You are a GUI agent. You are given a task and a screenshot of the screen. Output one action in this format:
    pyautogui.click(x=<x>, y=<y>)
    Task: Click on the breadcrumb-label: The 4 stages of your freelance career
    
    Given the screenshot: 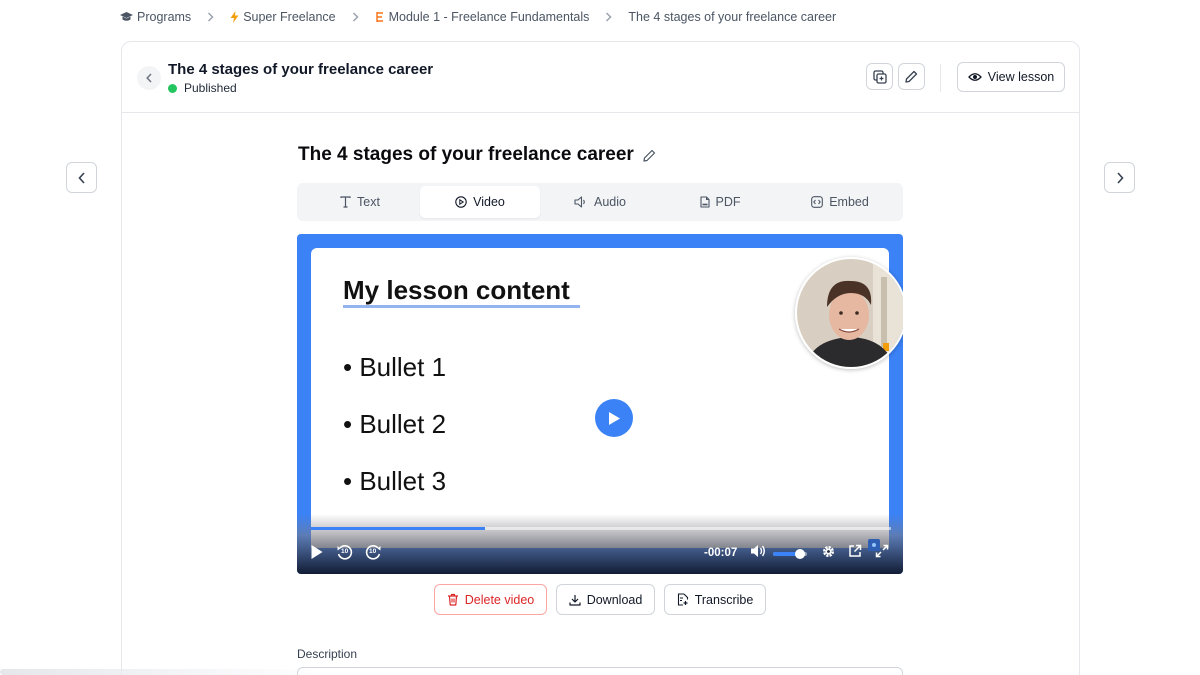 What is the action you would take?
    pyautogui.click(x=732, y=17)
    